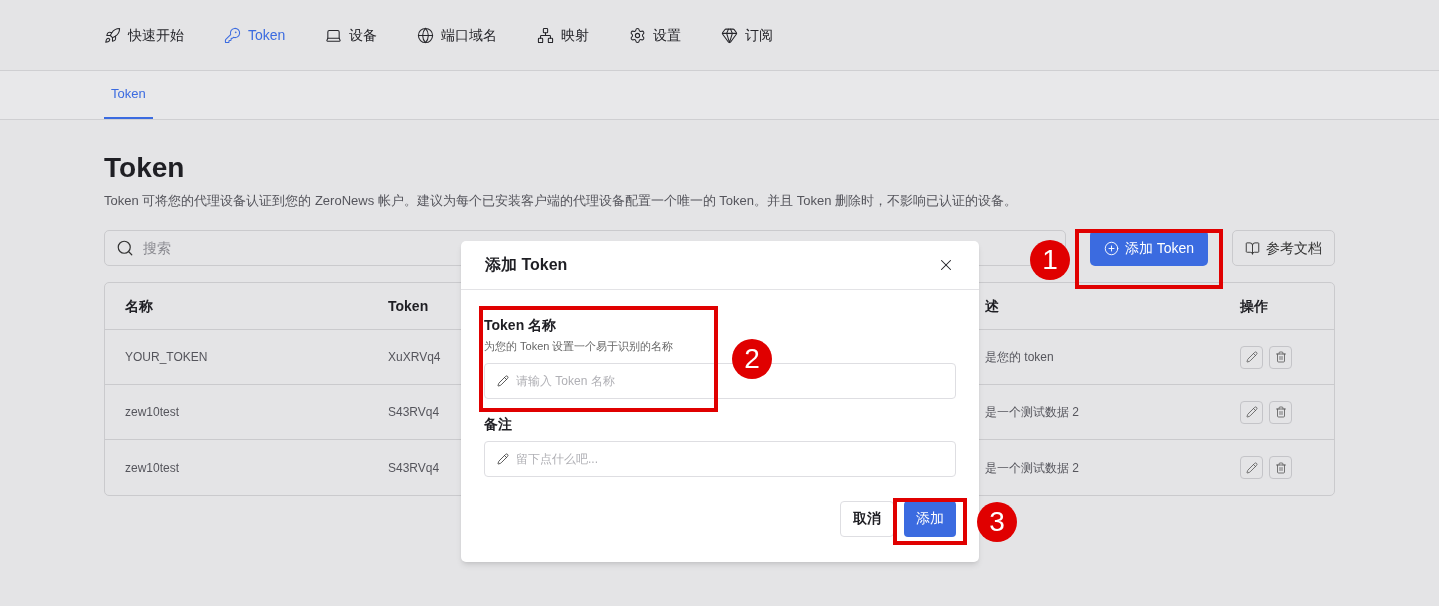 The width and height of the screenshot is (1439, 606). Describe the element at coordinates (1019, 357) in the screenshot. I see `table-cell-text: 是您的 token` at that location.